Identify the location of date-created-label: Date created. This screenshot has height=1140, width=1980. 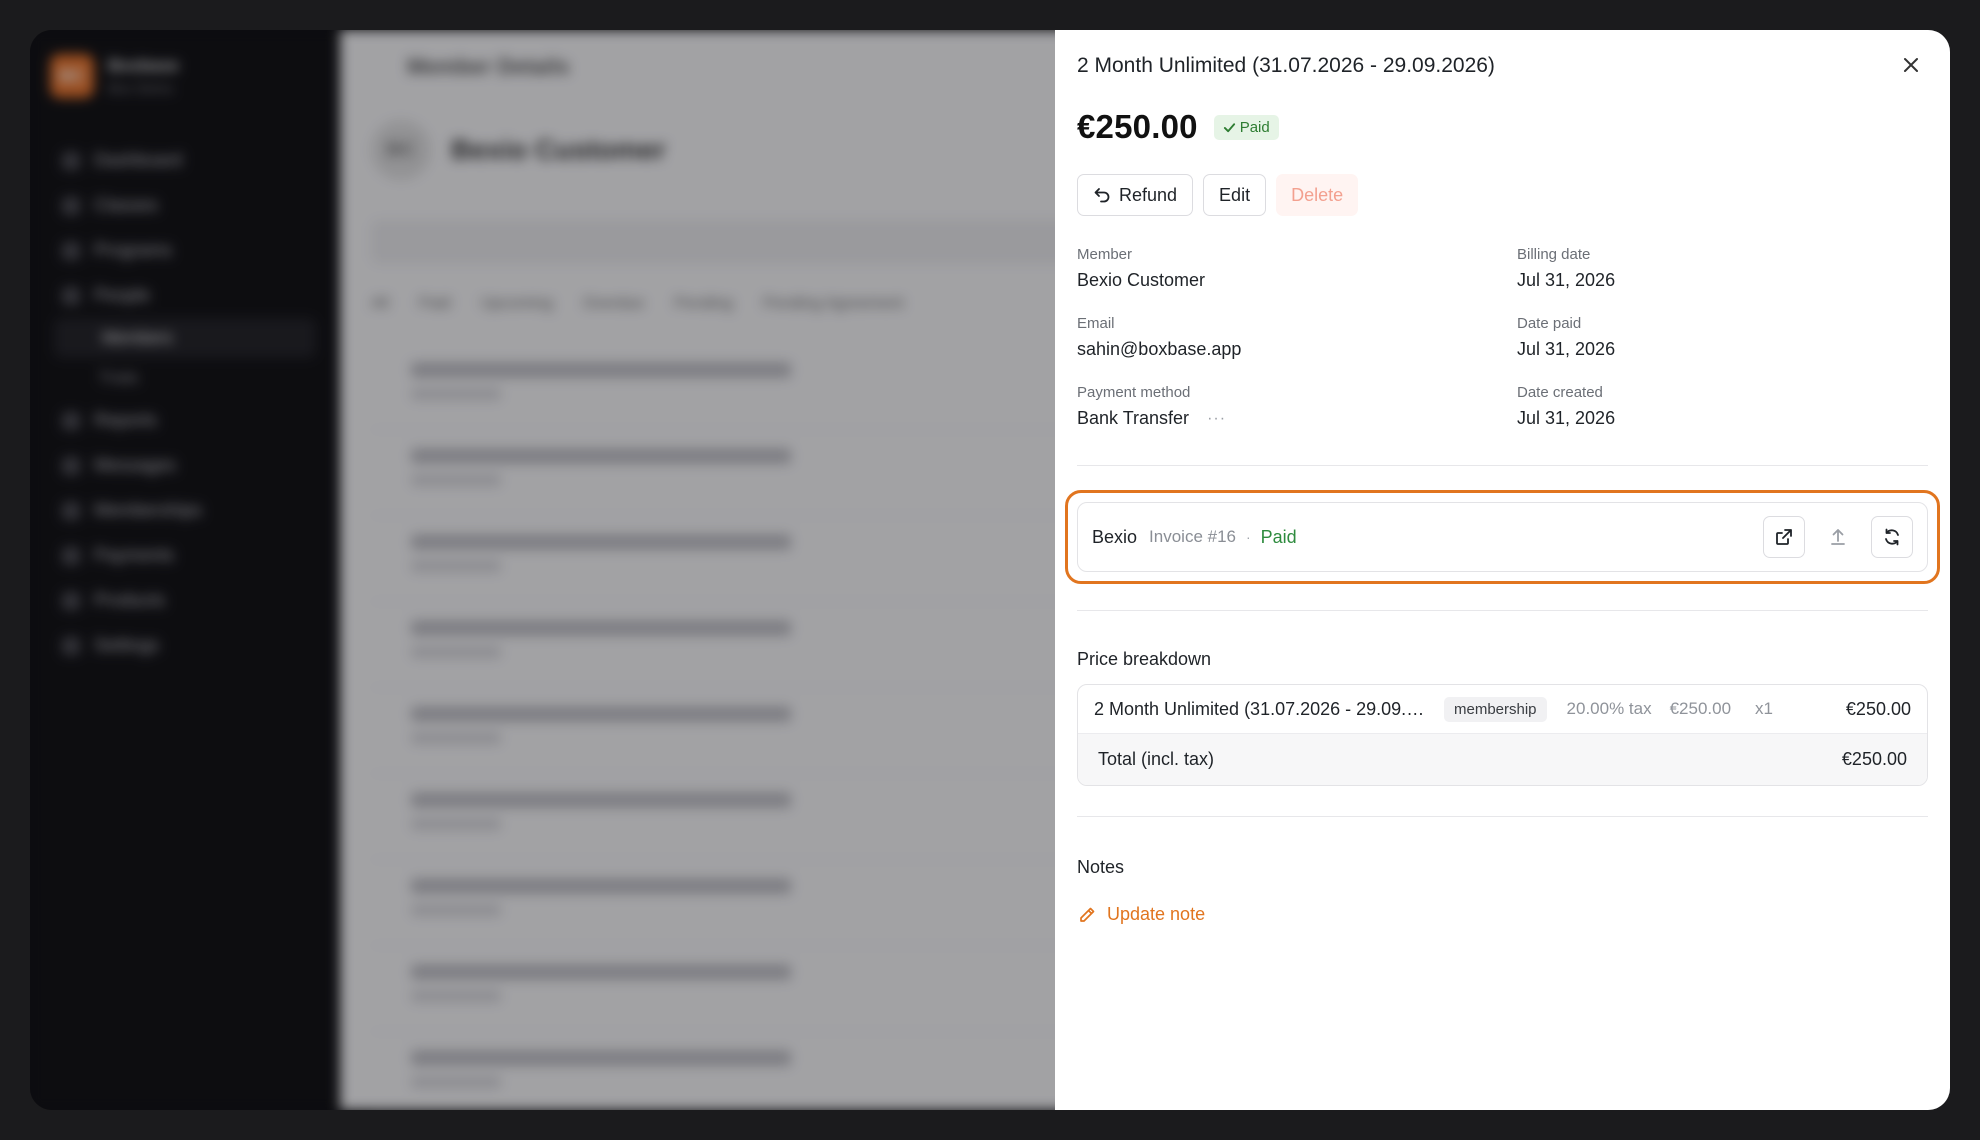
(1560, 392).